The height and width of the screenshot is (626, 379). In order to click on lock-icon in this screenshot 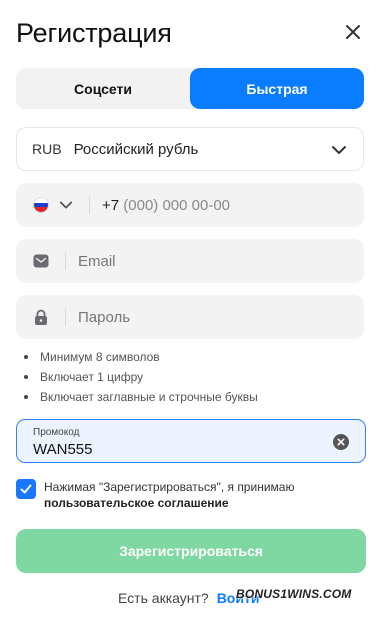, I will do `click(41, 317)`.